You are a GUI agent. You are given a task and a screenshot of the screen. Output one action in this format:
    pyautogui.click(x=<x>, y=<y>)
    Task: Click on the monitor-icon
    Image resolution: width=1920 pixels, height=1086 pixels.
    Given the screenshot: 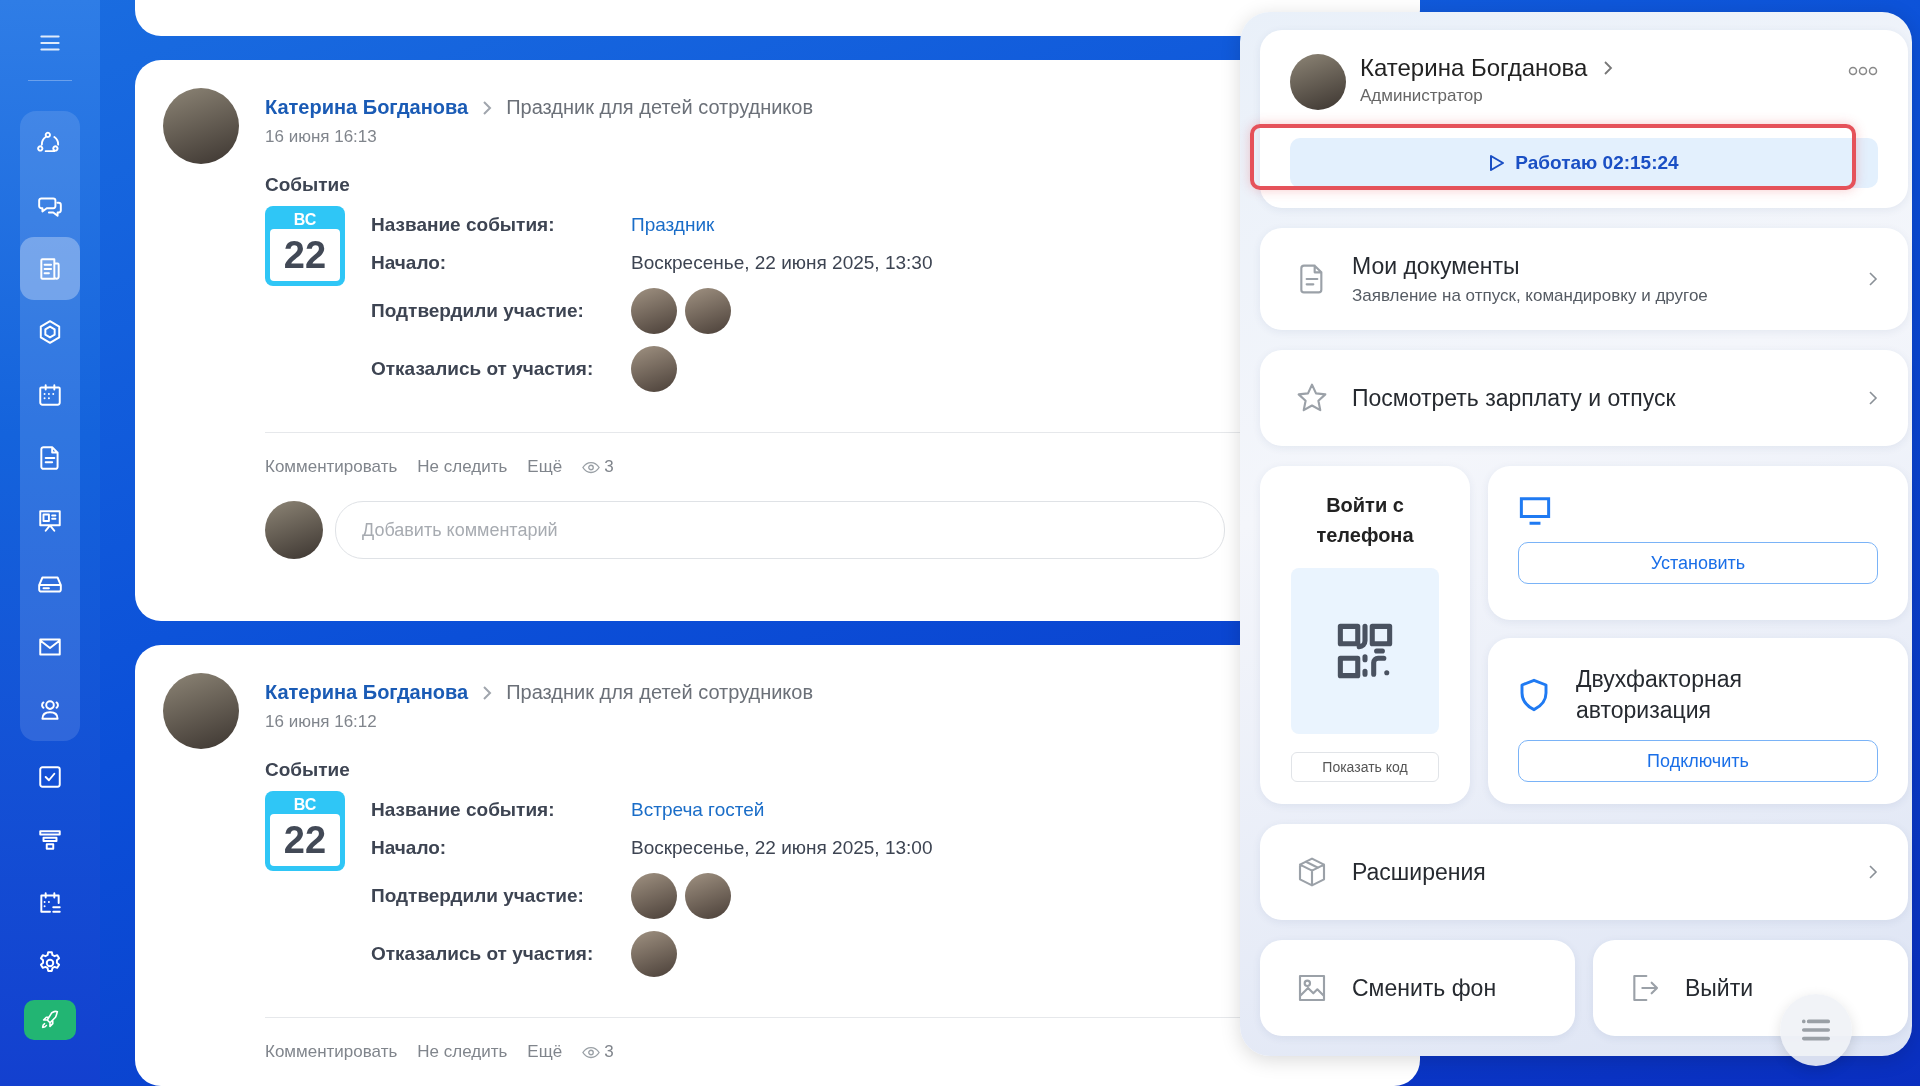 What is the action you would take?
    pyautogui.click(x=1535, y=511)
    